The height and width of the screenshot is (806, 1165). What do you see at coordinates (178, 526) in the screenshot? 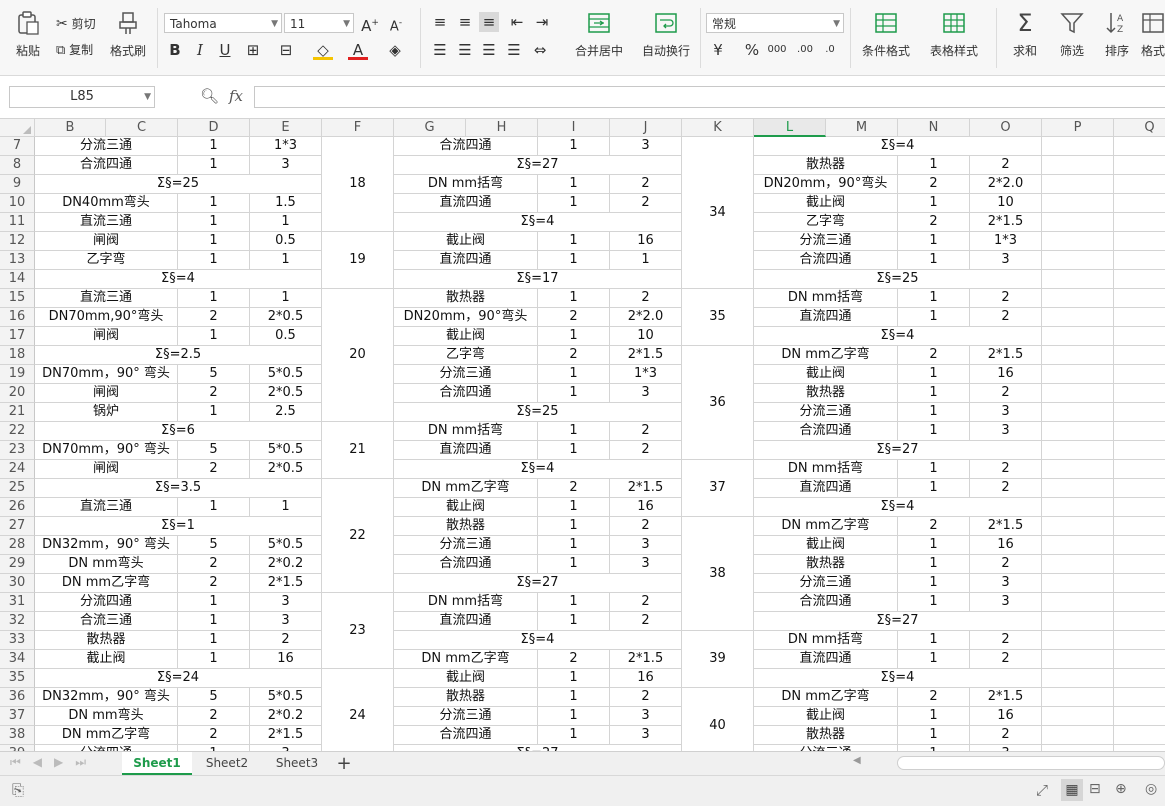
I see `sum-cell: Σ§=1` at bounding box center [178, 526].